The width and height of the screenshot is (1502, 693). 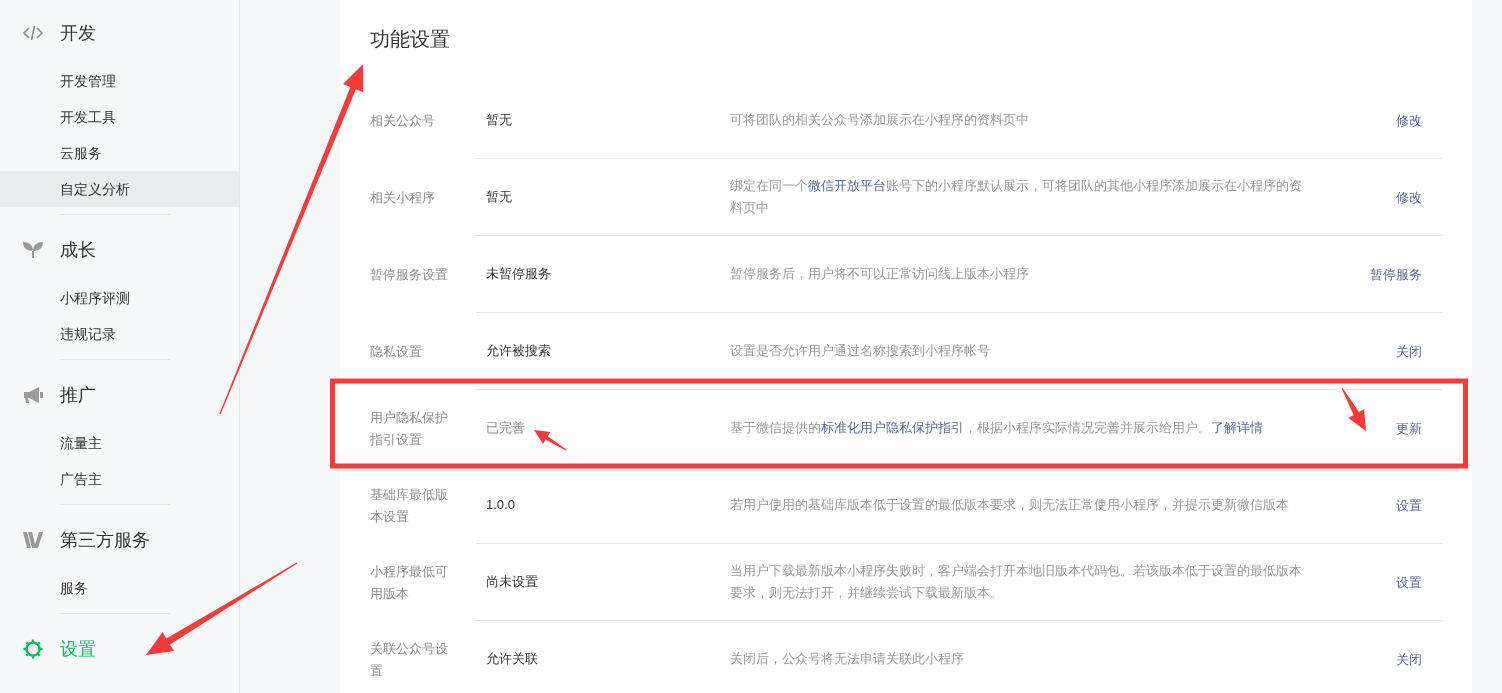 What do you see at coordinates (1409, 428) in the screenshot?
I see `action-link: 更新` at bounding box center [1409, 428].